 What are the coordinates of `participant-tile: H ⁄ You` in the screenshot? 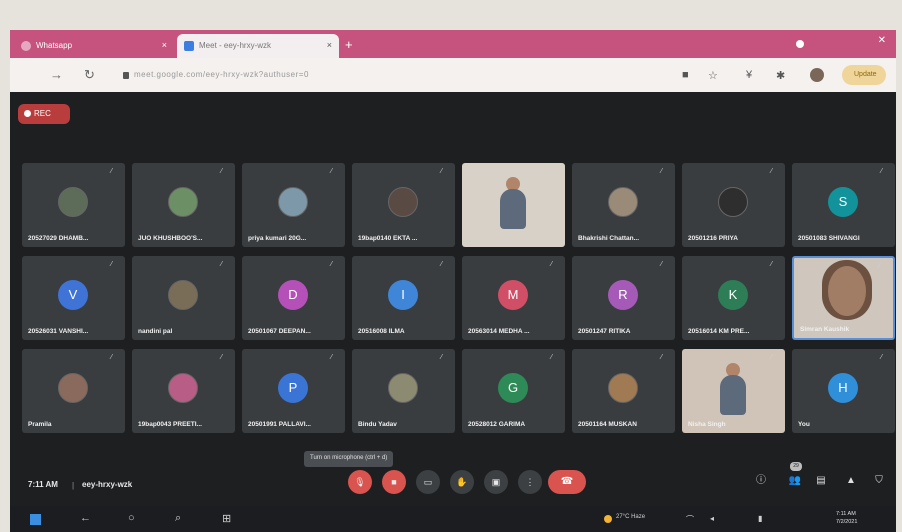 It's located at (843, 391).